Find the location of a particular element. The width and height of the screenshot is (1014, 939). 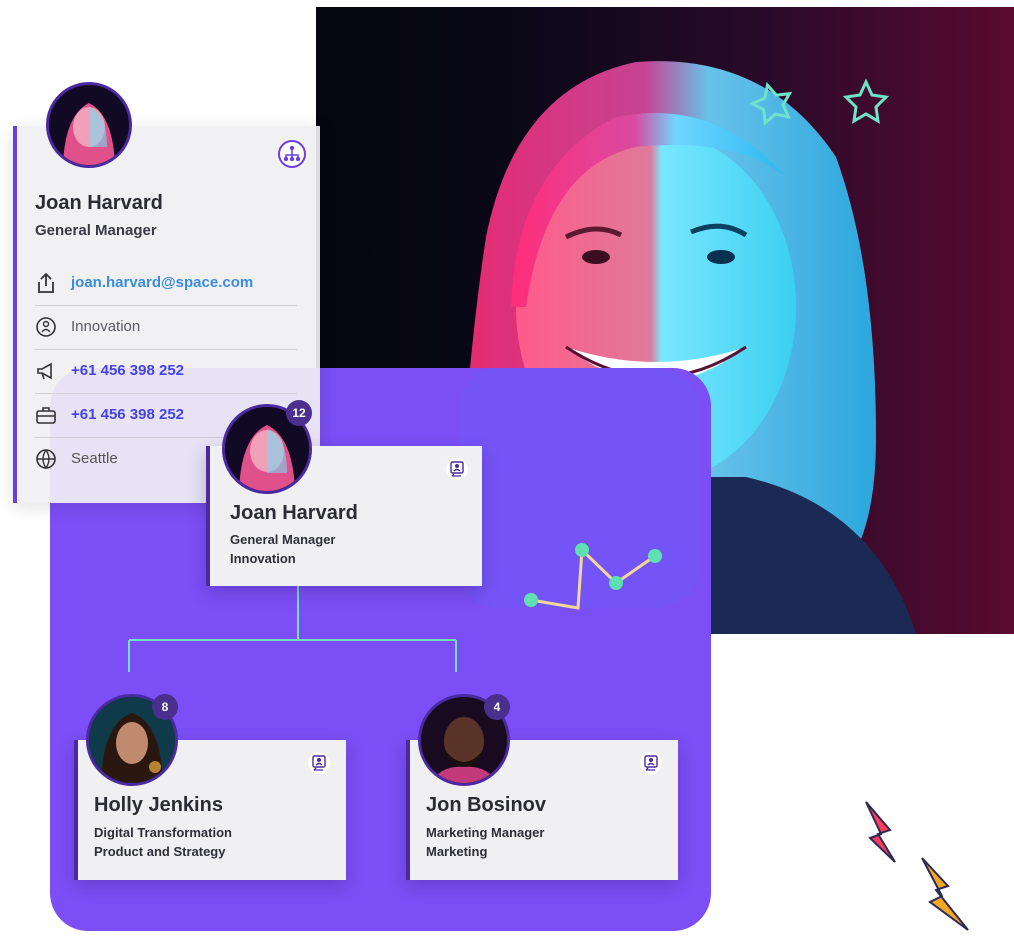

jon-department: Marketing is located at coordinates (457, 851).